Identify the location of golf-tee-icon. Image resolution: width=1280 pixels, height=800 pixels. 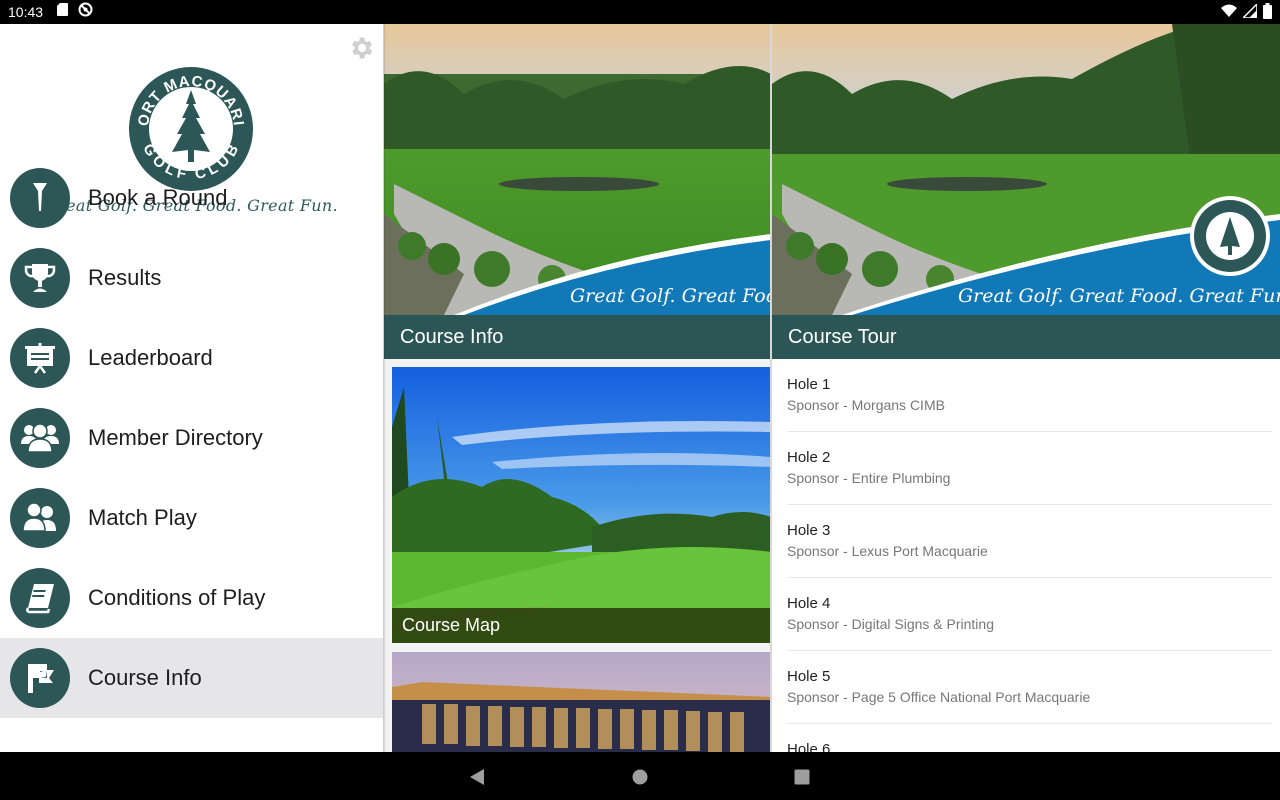
(40, 198).